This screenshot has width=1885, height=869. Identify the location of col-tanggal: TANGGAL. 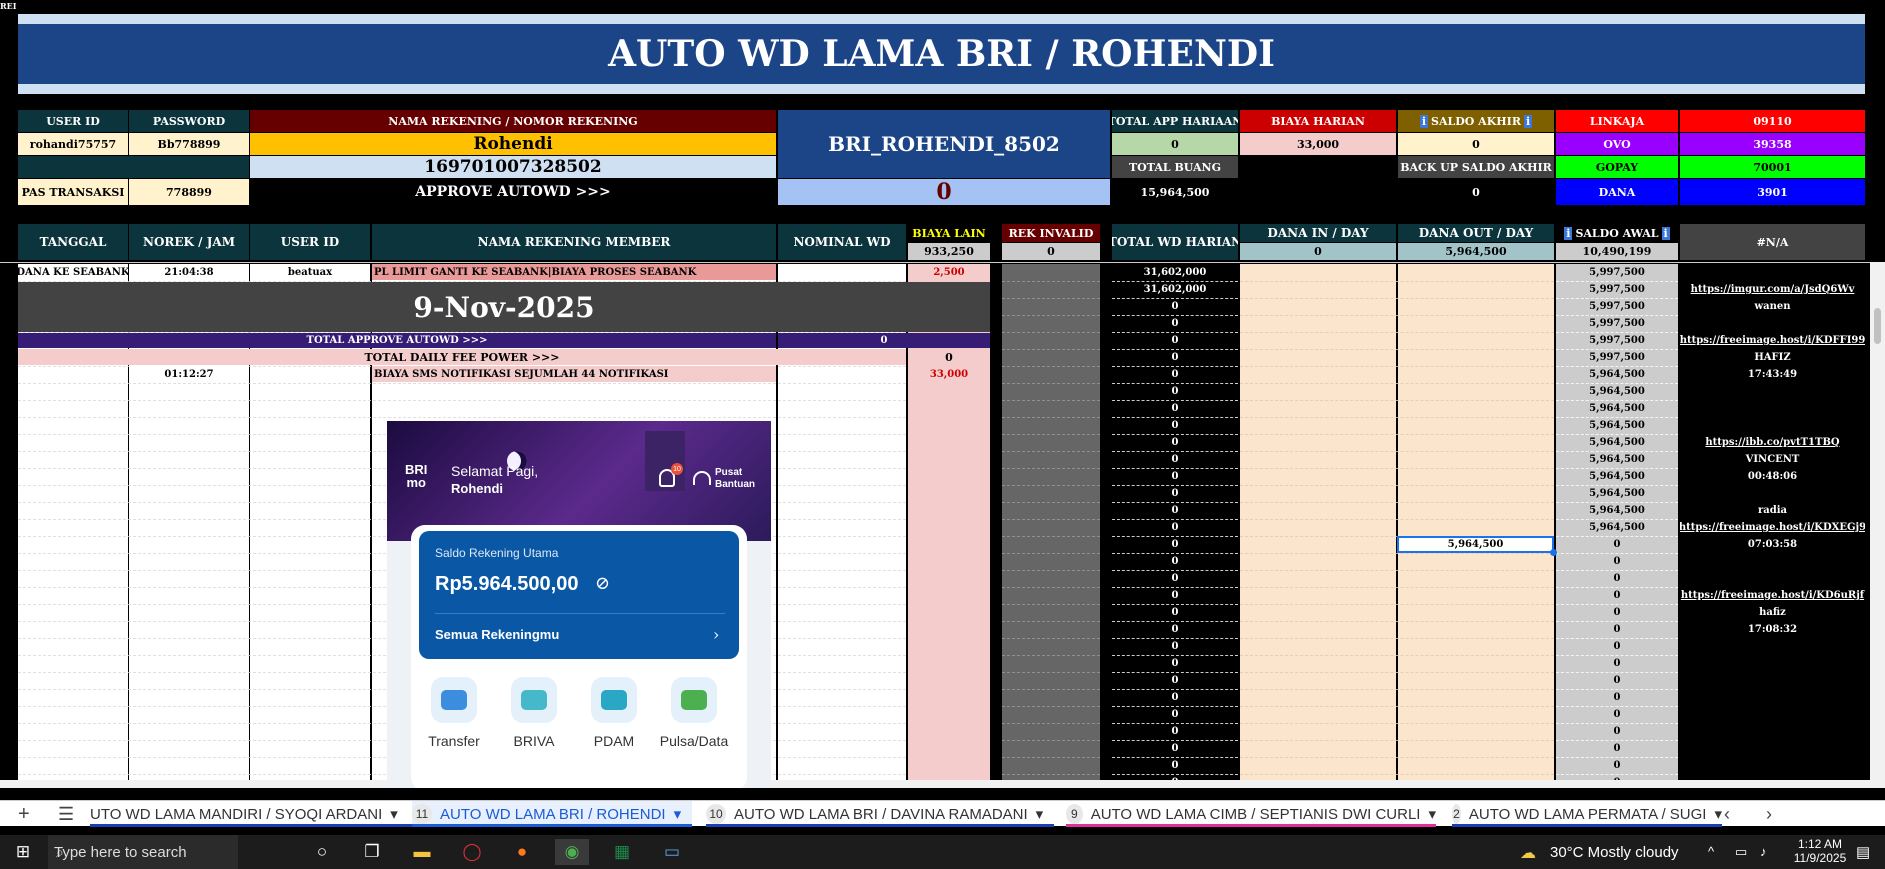
(73, 242).